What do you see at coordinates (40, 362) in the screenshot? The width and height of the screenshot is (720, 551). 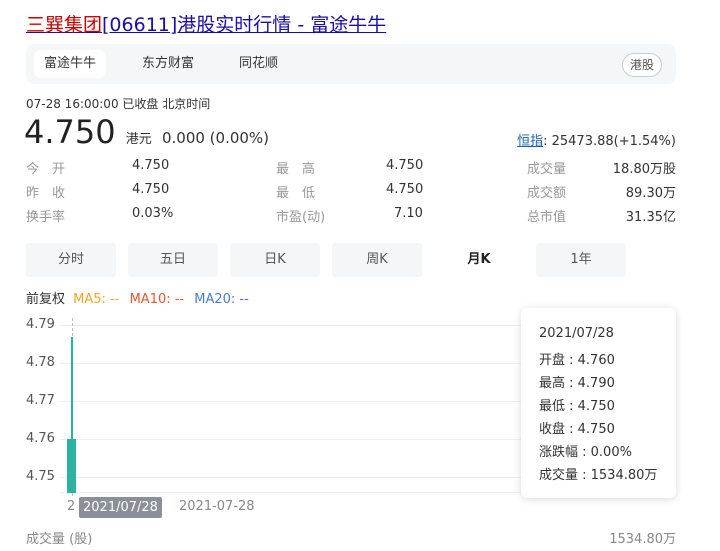 I see `y-tick: 4.78` at bounding box center [40, 362].